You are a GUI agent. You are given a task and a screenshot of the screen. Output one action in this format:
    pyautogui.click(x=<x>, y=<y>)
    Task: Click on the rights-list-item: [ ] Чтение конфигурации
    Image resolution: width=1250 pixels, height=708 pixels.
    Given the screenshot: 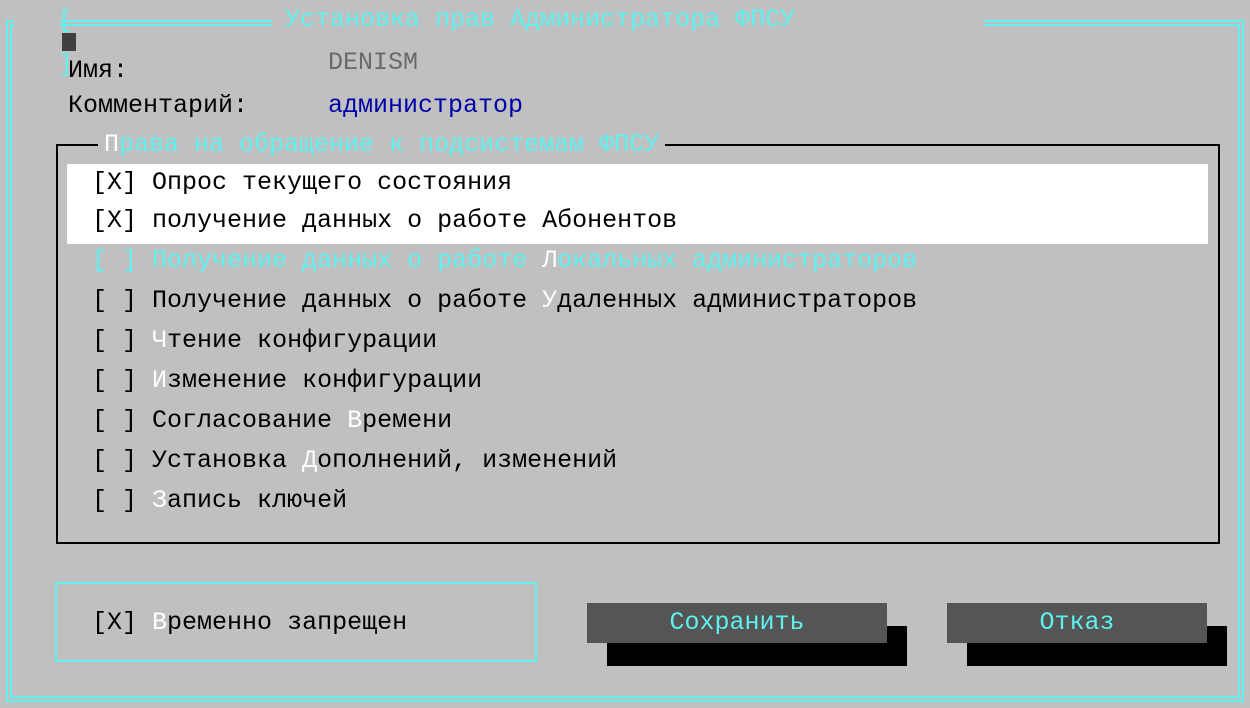 What is the action you would take?
    pyautogui.click(x=264, y=340)
    